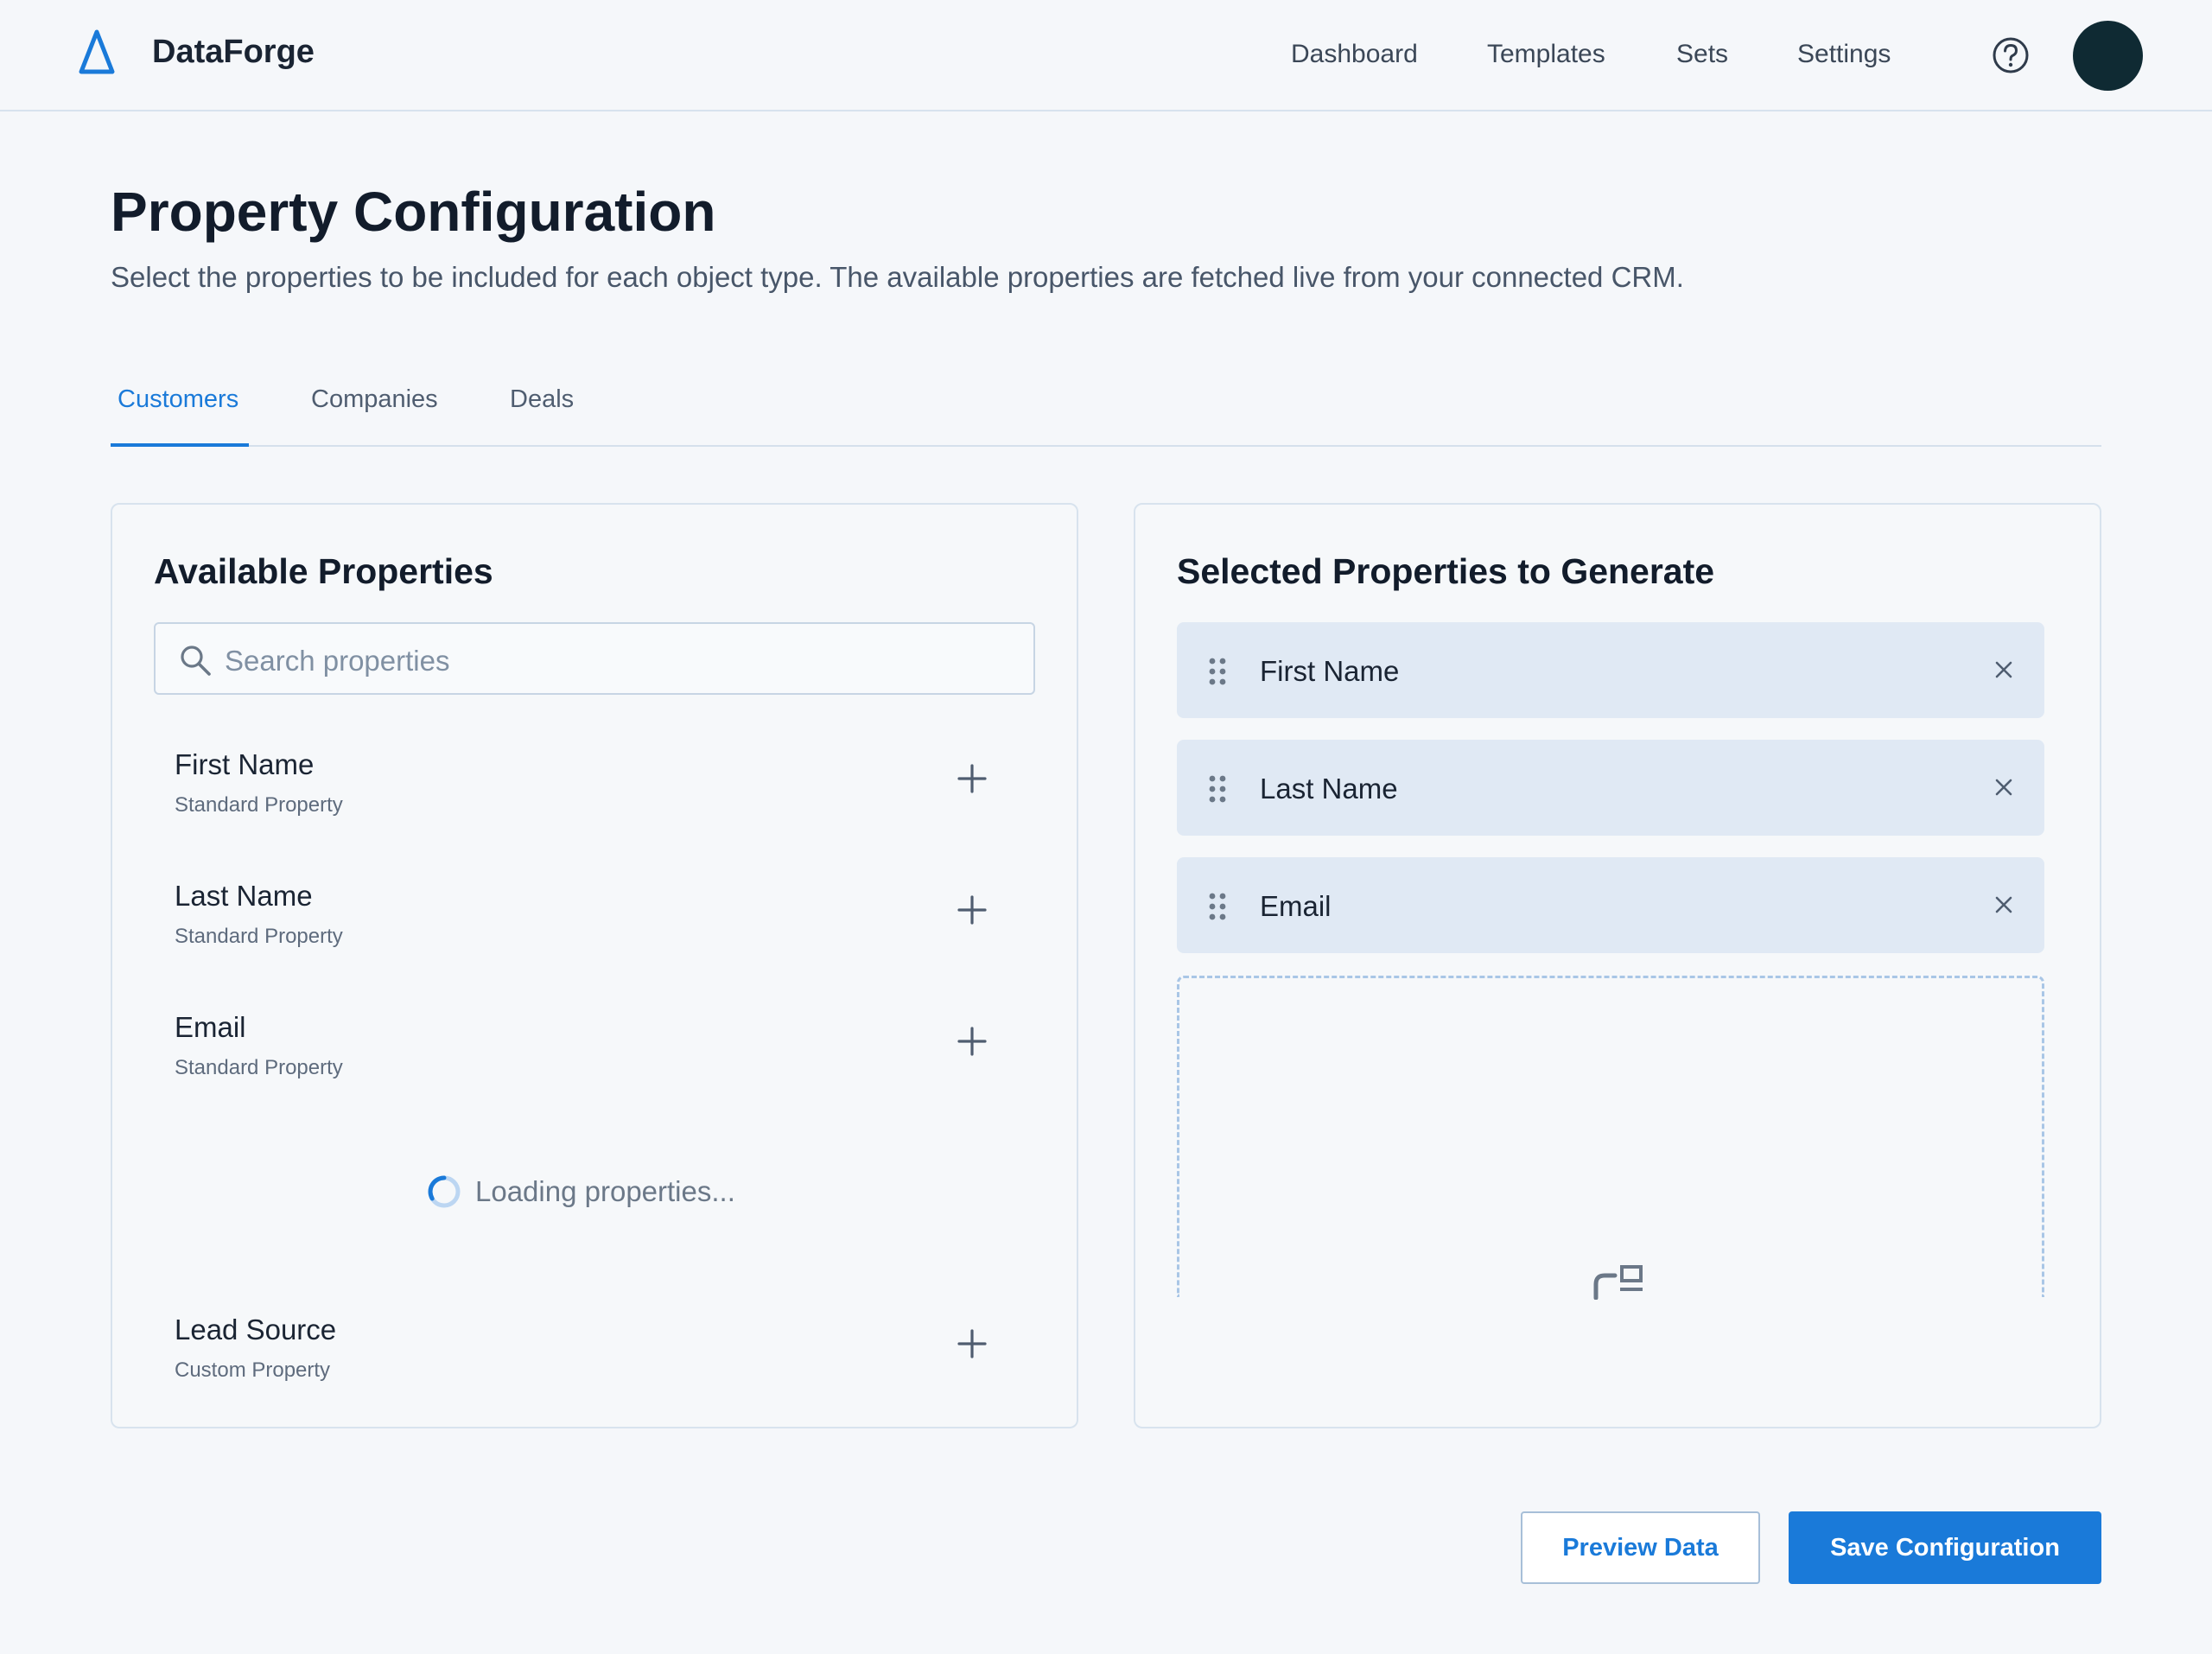 This screenshot has width=2212, height=1654. What do you see at coordinates (374, 399) in the screenshot?
I see `tab-companies: Companies` at bounding box center [374, 399].